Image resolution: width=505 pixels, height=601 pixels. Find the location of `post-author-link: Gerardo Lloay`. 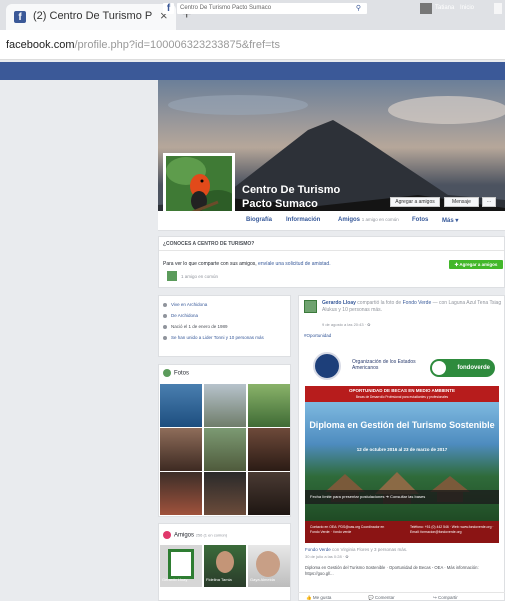

post-author-link: Gerardo Lloay is located at coordinates (339, 303).